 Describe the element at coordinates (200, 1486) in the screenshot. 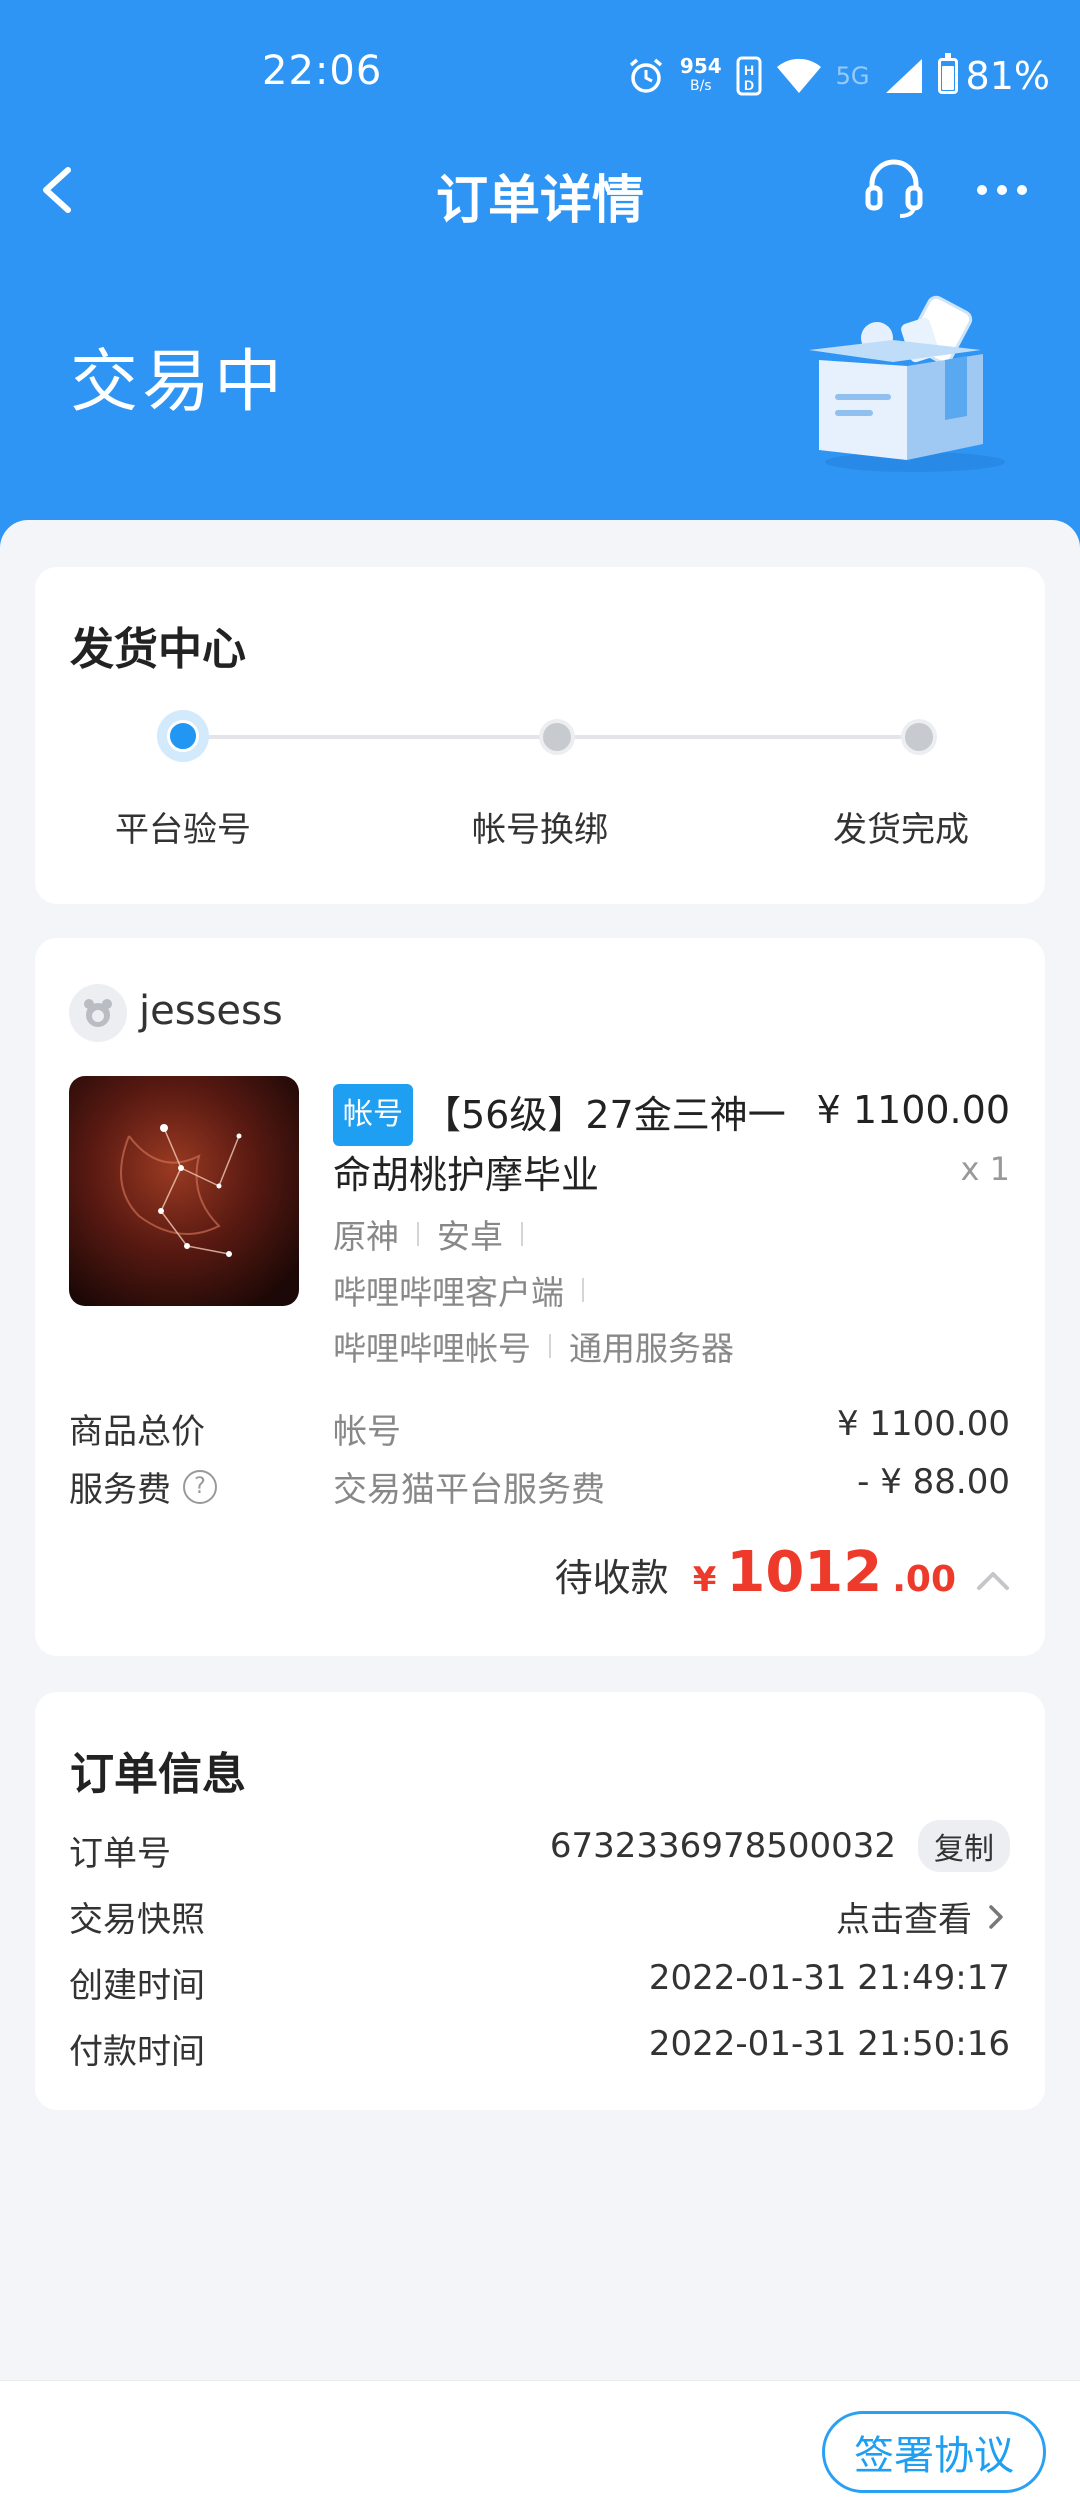

I see `help-question-icon: ?` at that location.